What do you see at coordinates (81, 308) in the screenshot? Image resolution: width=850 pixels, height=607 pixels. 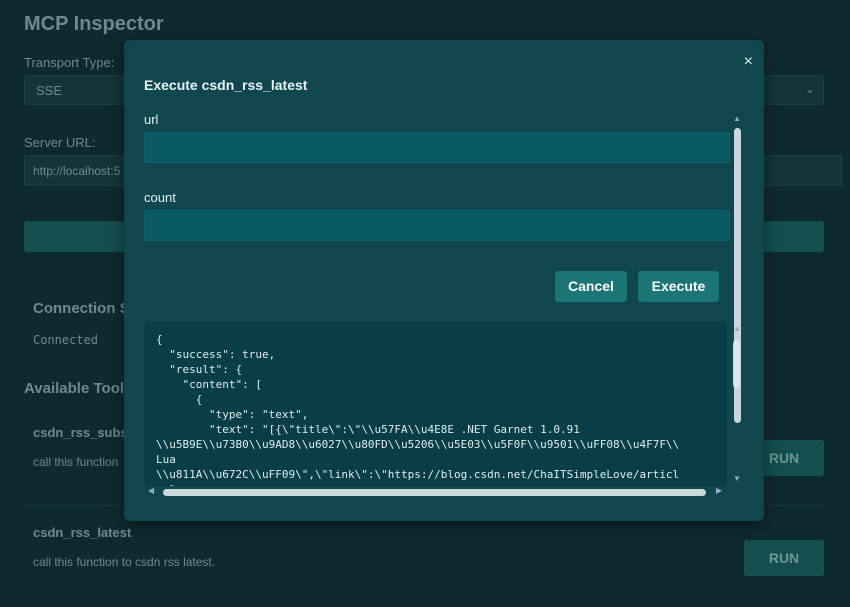 I see `connection-status-title: Connection S` at bounding box center [81, 308].